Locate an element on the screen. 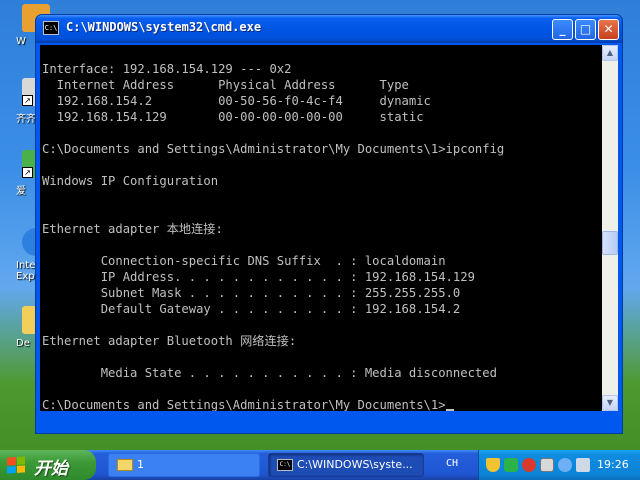 This screenshot has width=640, height=480. console-line: Media State . . . . . . . . . . . is located at coordinates (269, 373).